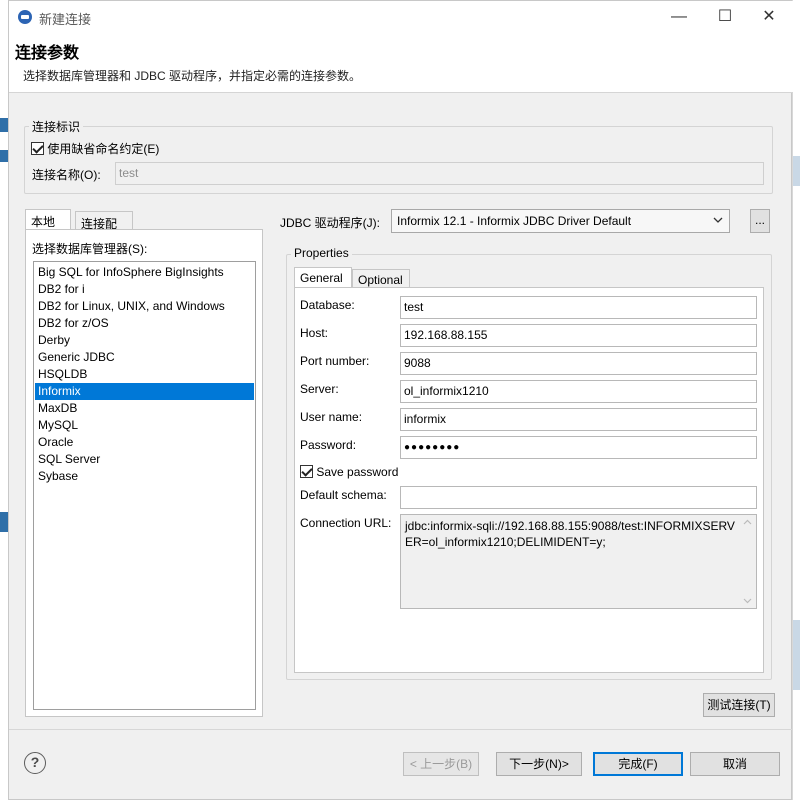  Describe the element at coordinates (90, 249) in the screenshot. I see `db-manager-label: 选择数据库管理器(S):` at that location.